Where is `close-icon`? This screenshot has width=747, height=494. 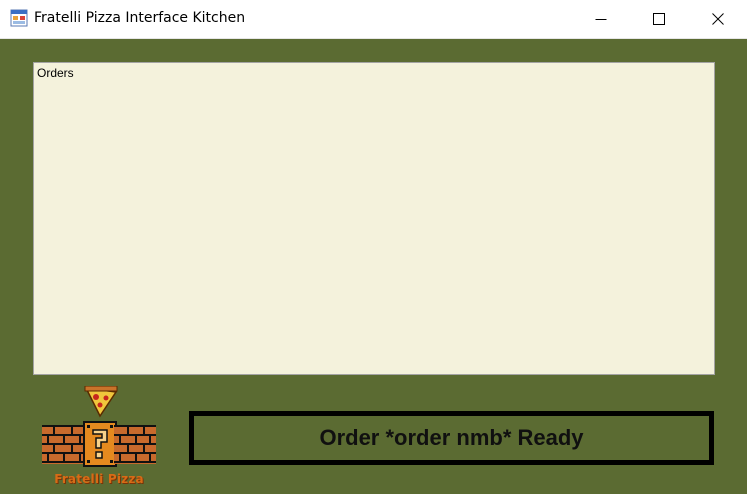 close-icon is located at coordinates (718, 19).